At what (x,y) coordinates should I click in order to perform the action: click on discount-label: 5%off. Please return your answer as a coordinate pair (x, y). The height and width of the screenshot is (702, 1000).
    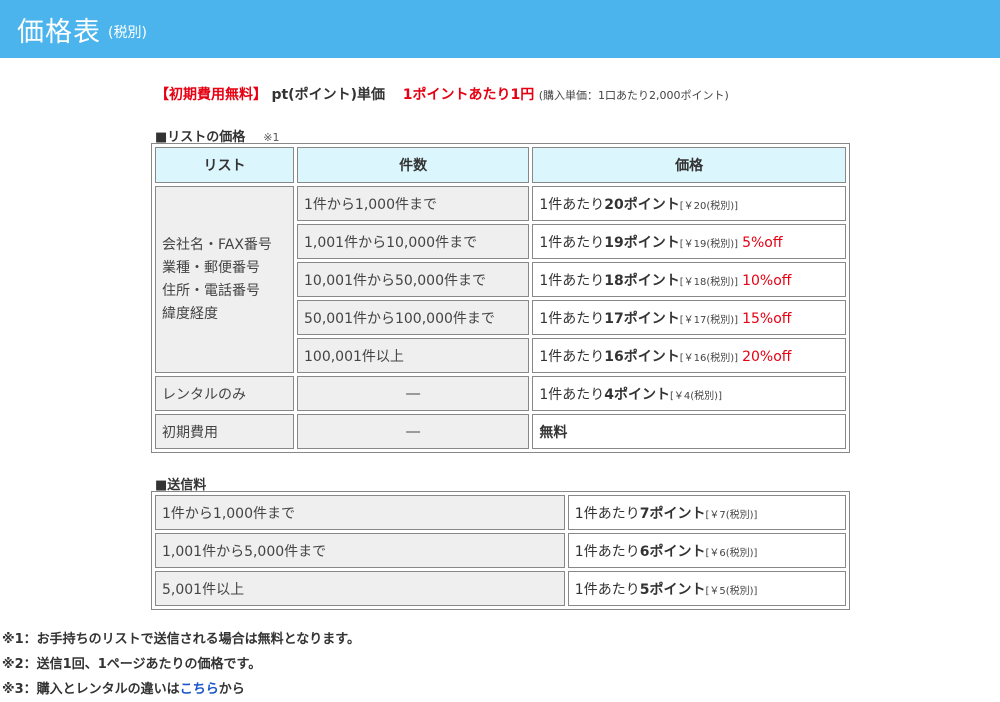
    Looking at the image, I should click on (762, 242).